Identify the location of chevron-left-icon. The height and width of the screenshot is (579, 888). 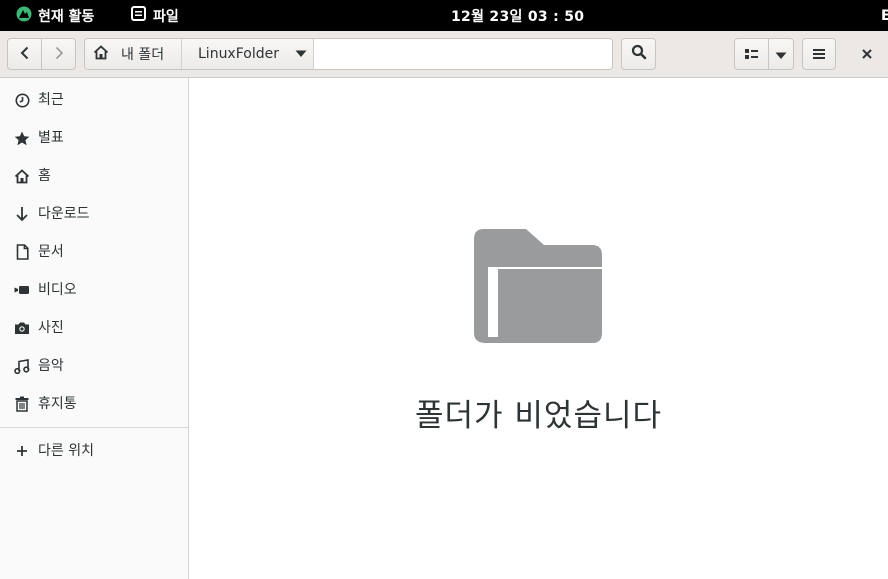
(25, 54).